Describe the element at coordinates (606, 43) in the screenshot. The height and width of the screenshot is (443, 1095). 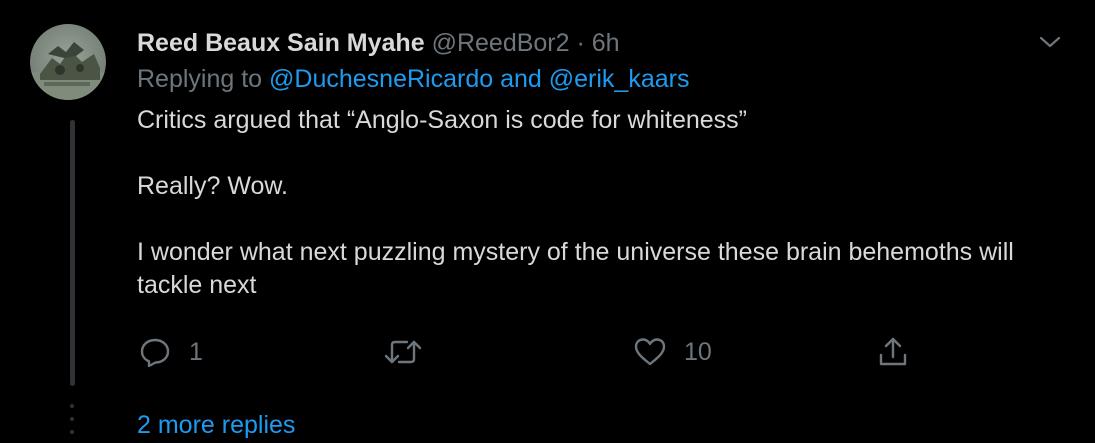
I see `timestamp: 6h` at that location.